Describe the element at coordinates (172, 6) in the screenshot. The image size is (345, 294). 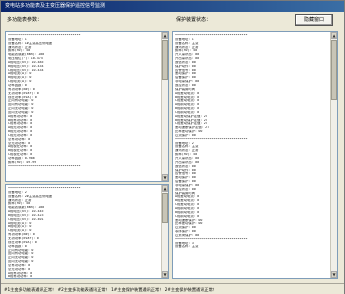
I see `window-title: 变电站多功能表及主变压器保护遥控信号监测` at that location.